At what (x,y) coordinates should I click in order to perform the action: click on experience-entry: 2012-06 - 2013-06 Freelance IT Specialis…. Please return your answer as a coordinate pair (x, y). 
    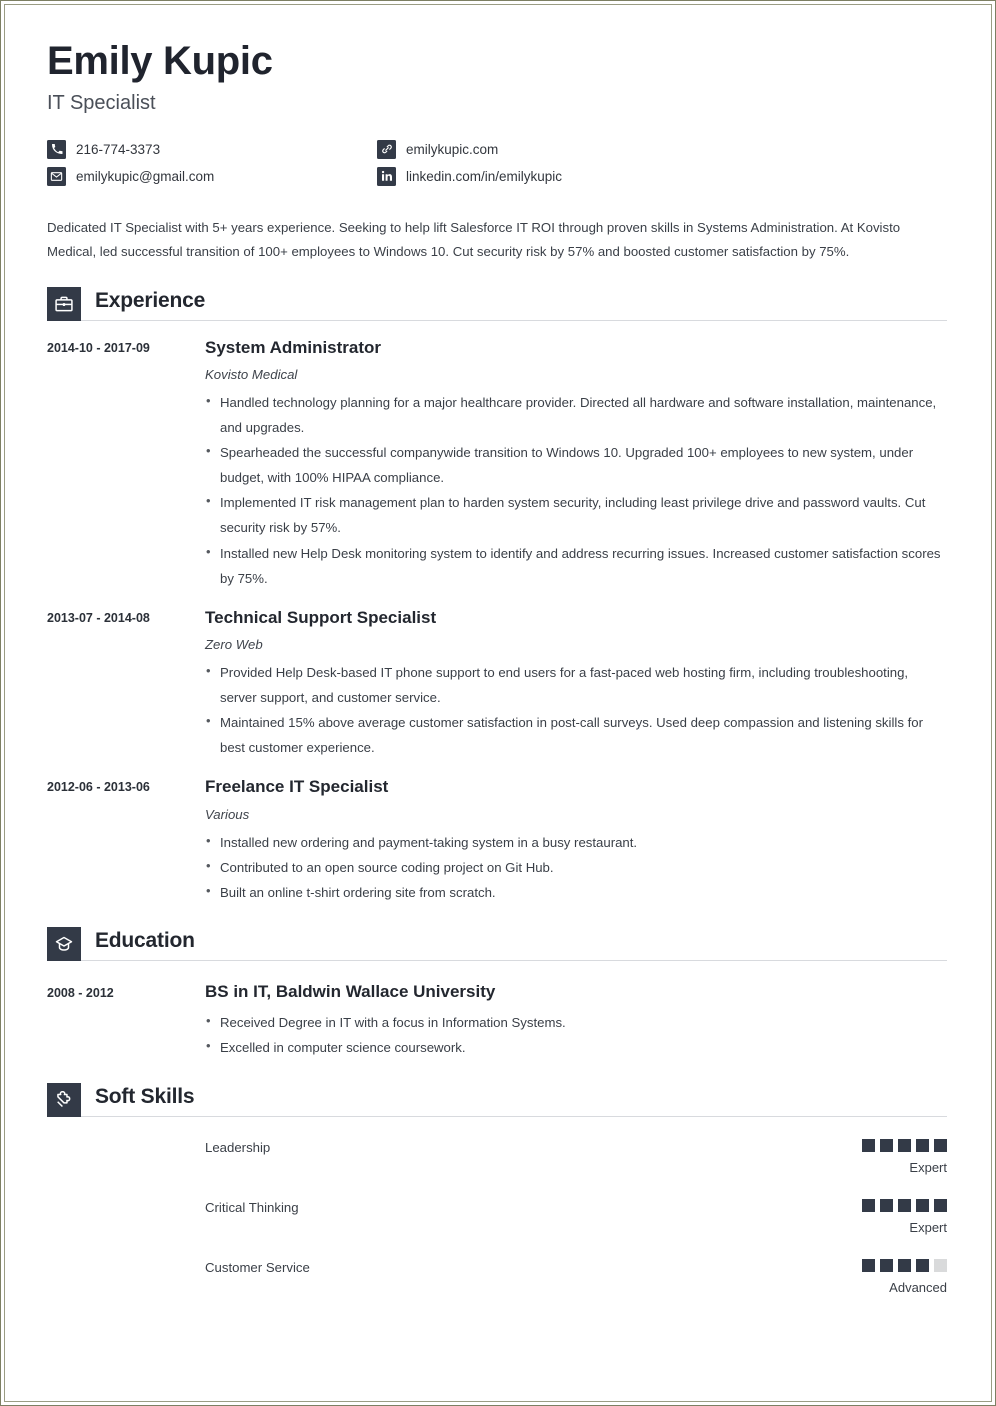
    Looking at the image, I should click on (497, 841).